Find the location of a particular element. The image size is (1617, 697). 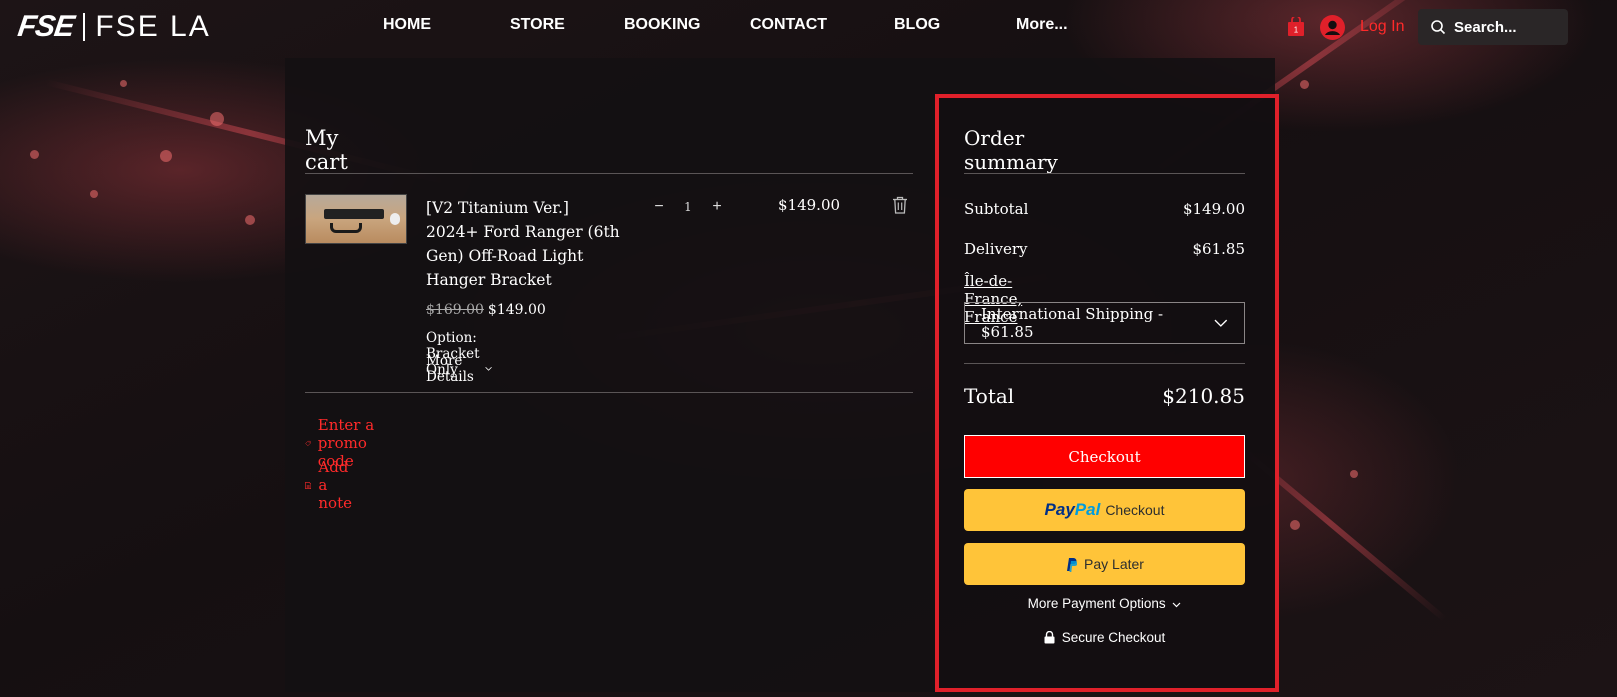

quantity-input is located at coordinates (688, 207).